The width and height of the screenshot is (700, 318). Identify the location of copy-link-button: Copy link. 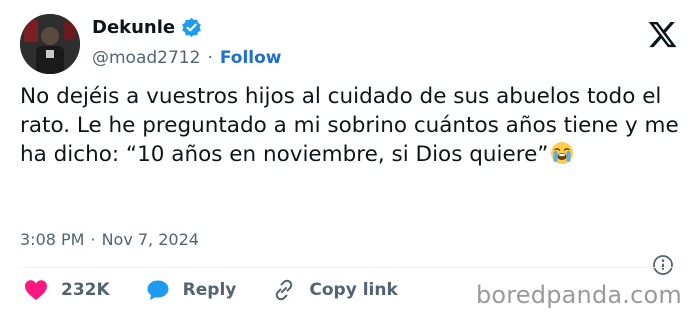
(335, 290).